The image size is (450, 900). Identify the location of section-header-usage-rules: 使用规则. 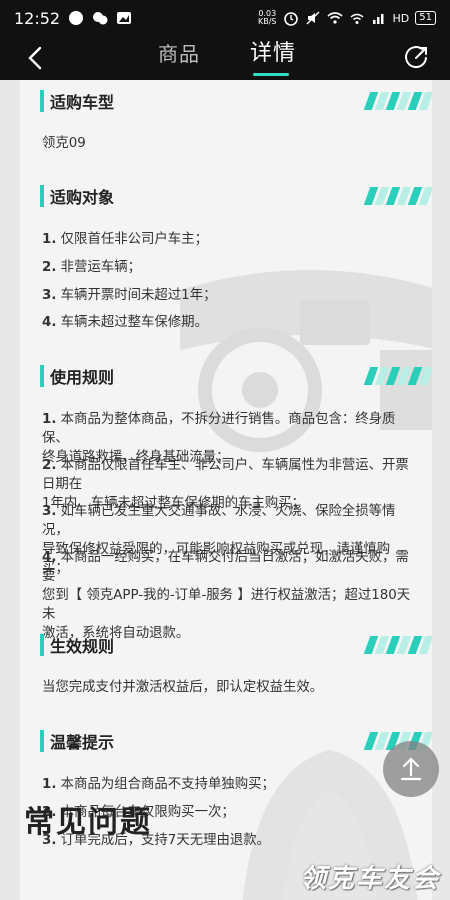
(236, 376).